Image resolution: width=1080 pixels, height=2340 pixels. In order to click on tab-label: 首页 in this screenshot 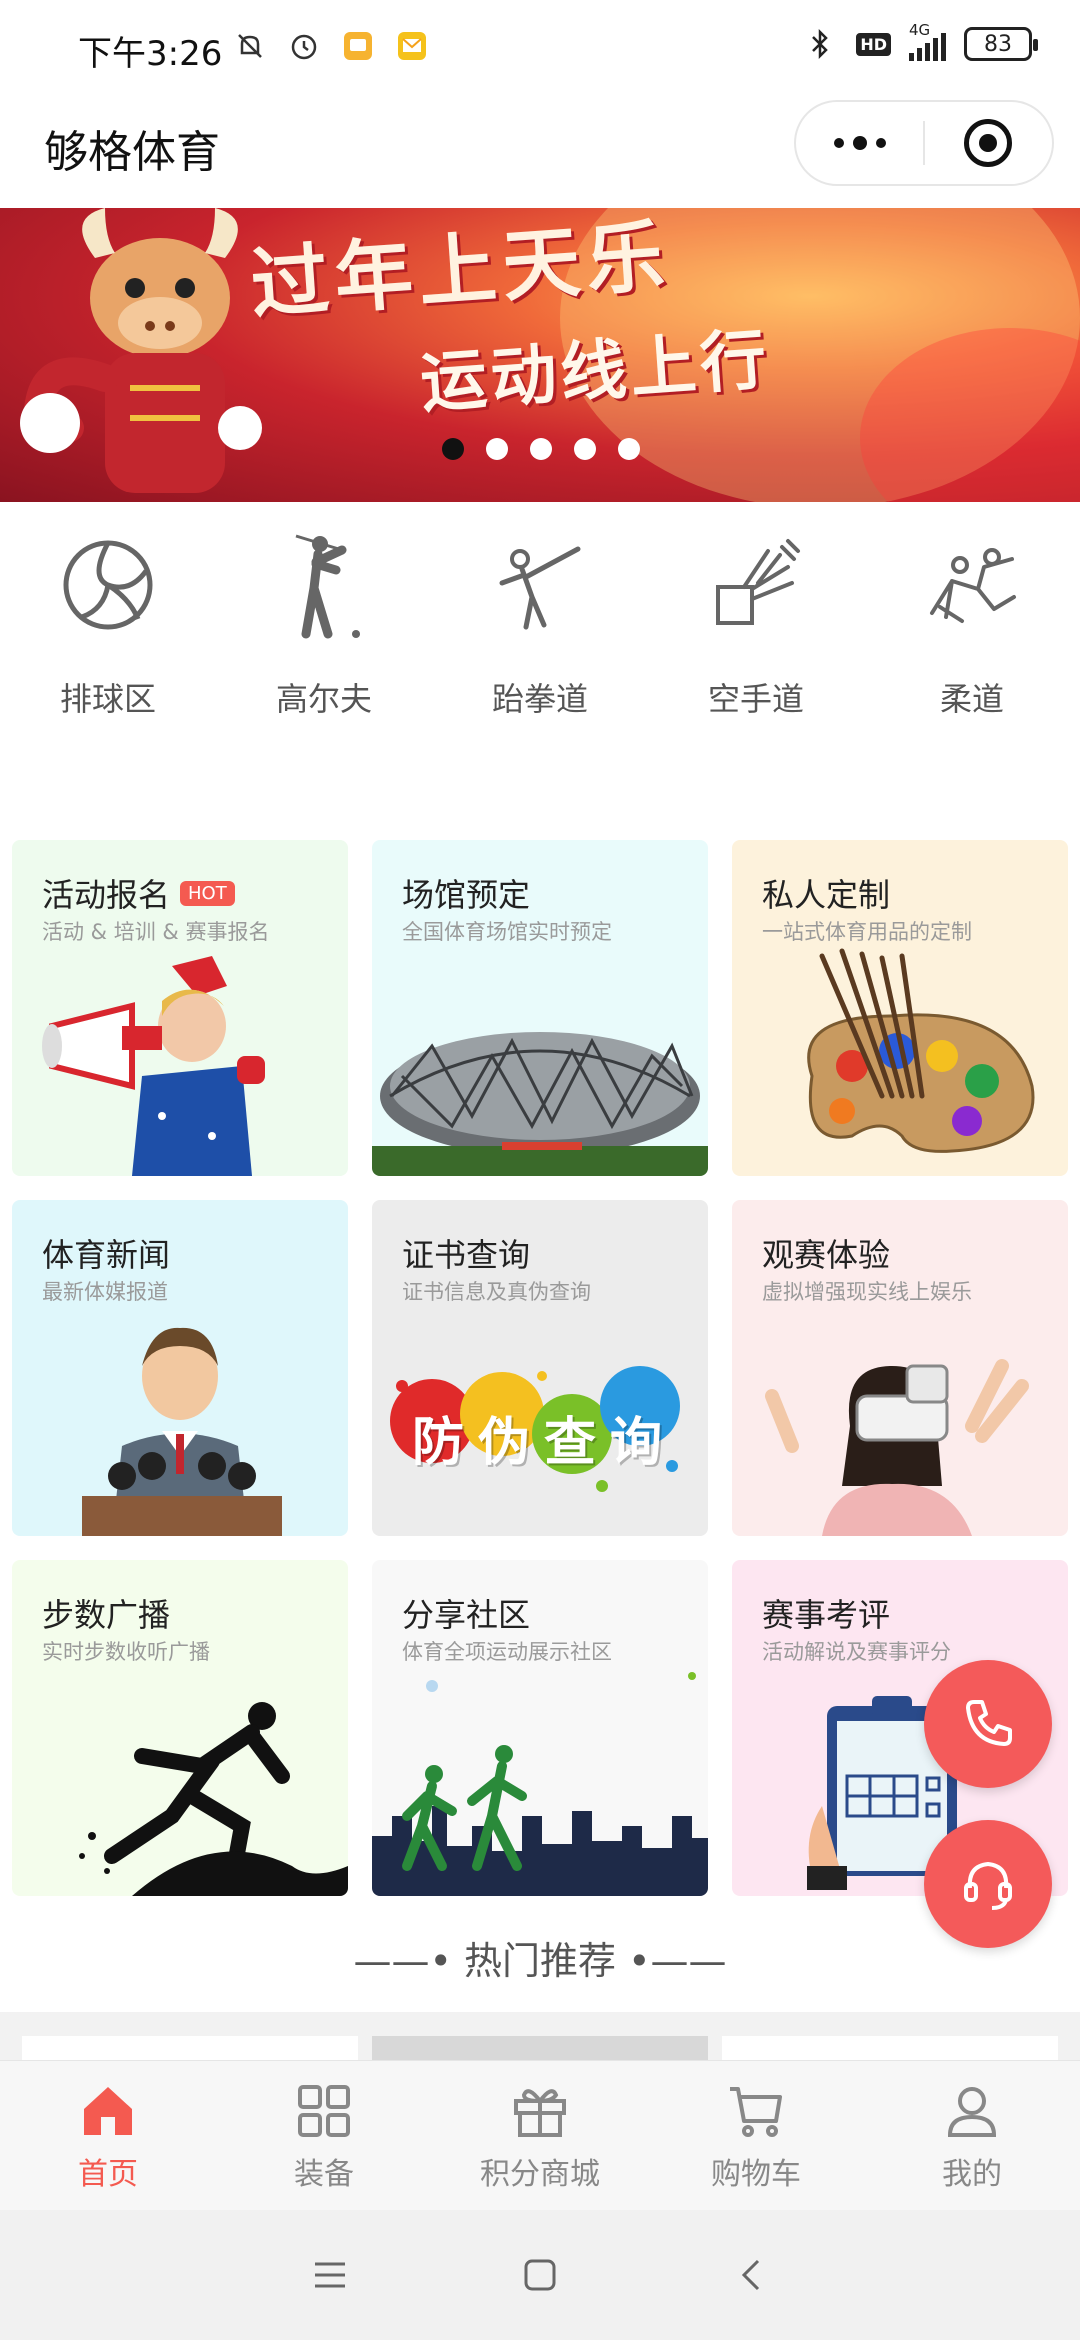, I will do `click(108, 2174)`.